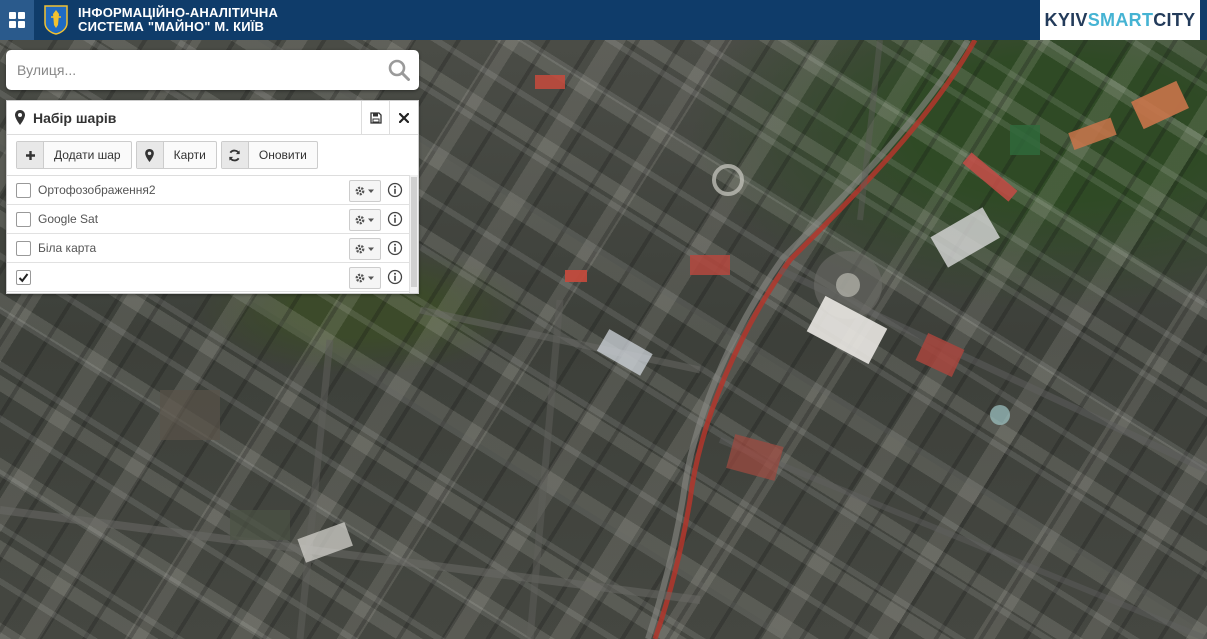 Image resolution: width=1207 pixels, height=639 pixels. I want to click on search-icon, so click(399, 70).